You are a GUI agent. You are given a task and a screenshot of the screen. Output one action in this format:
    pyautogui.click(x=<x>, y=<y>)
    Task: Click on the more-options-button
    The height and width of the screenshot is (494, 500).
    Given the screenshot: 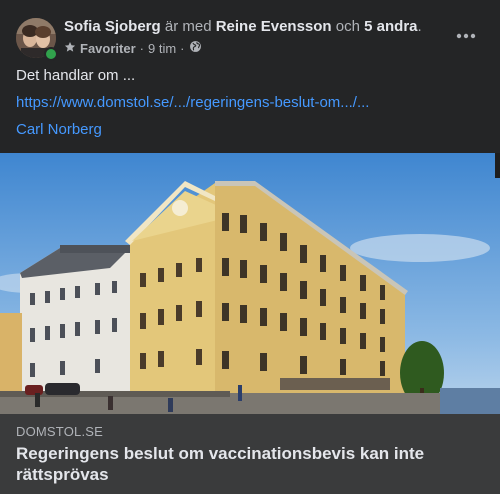 What is the action you would take?
    pyautogui.click(x=466, y=36)
    